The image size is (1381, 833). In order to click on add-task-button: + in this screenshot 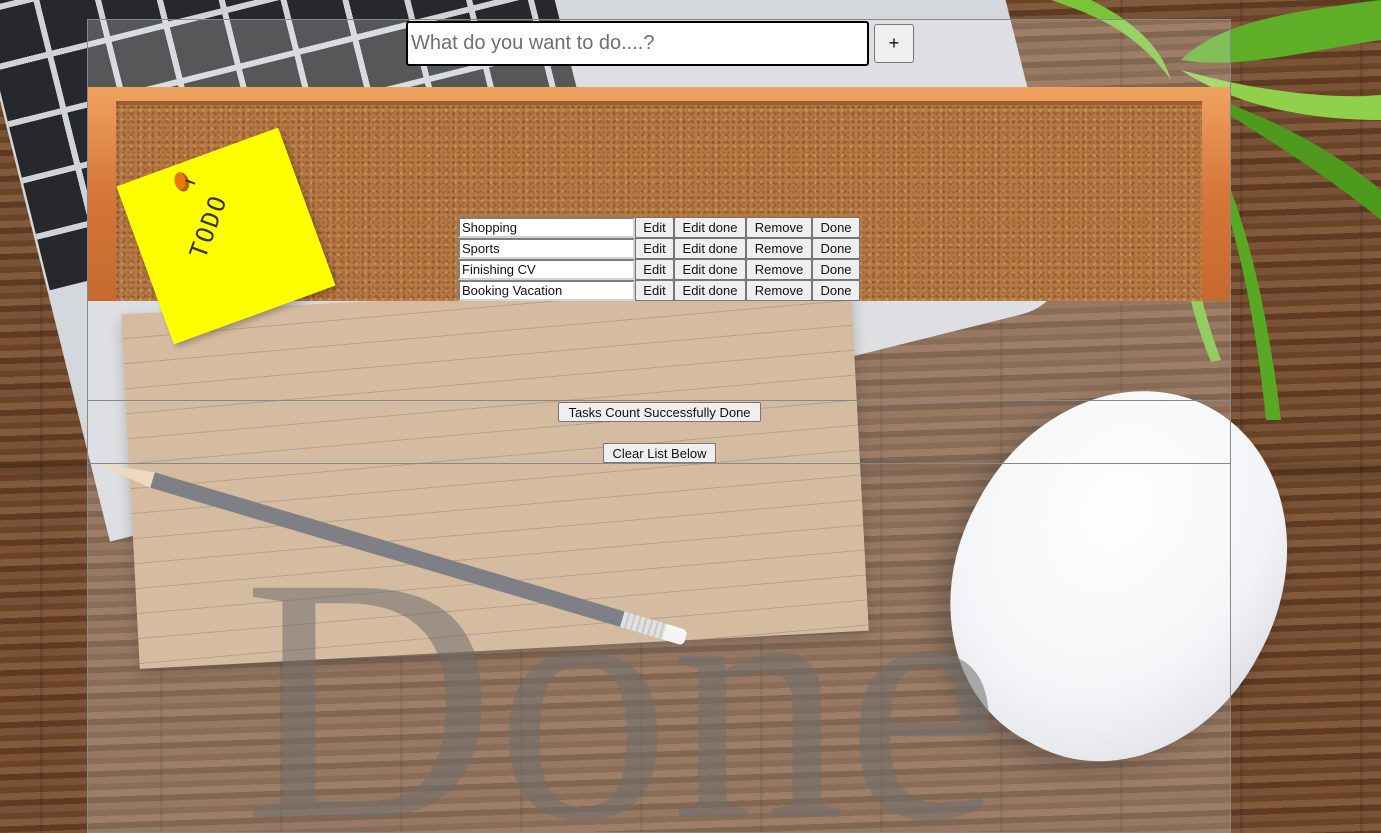, I will do `click(894, 43)`.